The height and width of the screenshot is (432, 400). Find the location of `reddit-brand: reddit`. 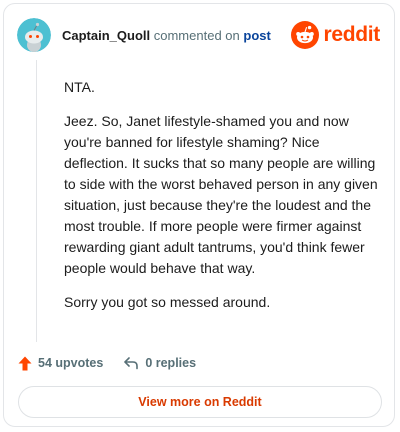

reddit-brand: reddit is located at coordinates (335, 35).